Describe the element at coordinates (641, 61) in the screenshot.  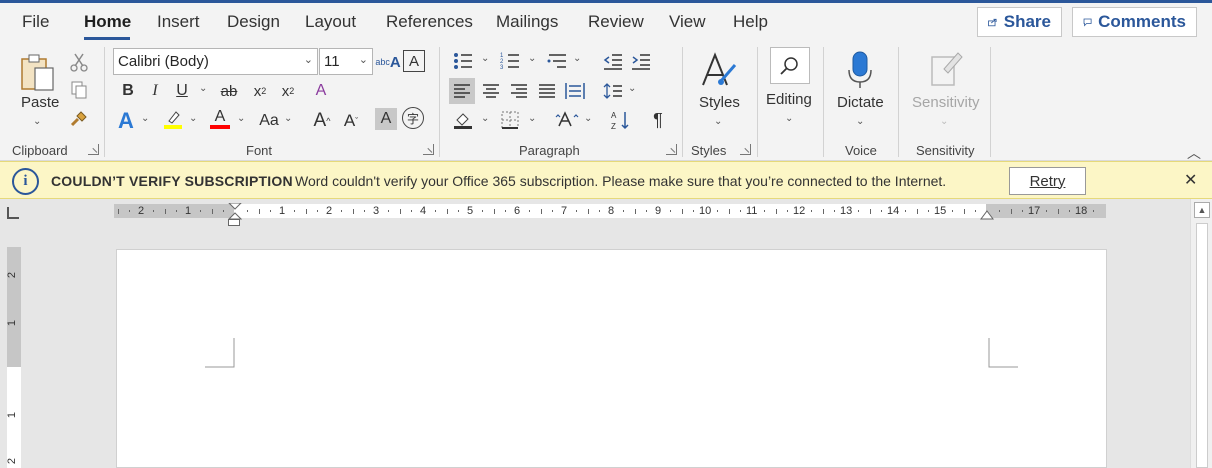
I see `increase-indent-icon` at that location.